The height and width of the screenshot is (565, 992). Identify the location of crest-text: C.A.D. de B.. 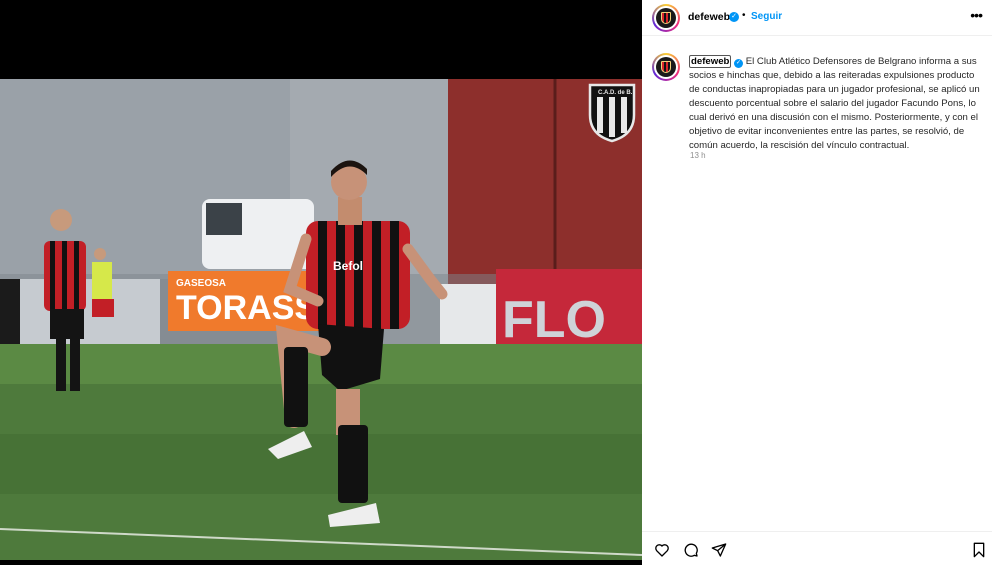
(615, 93).